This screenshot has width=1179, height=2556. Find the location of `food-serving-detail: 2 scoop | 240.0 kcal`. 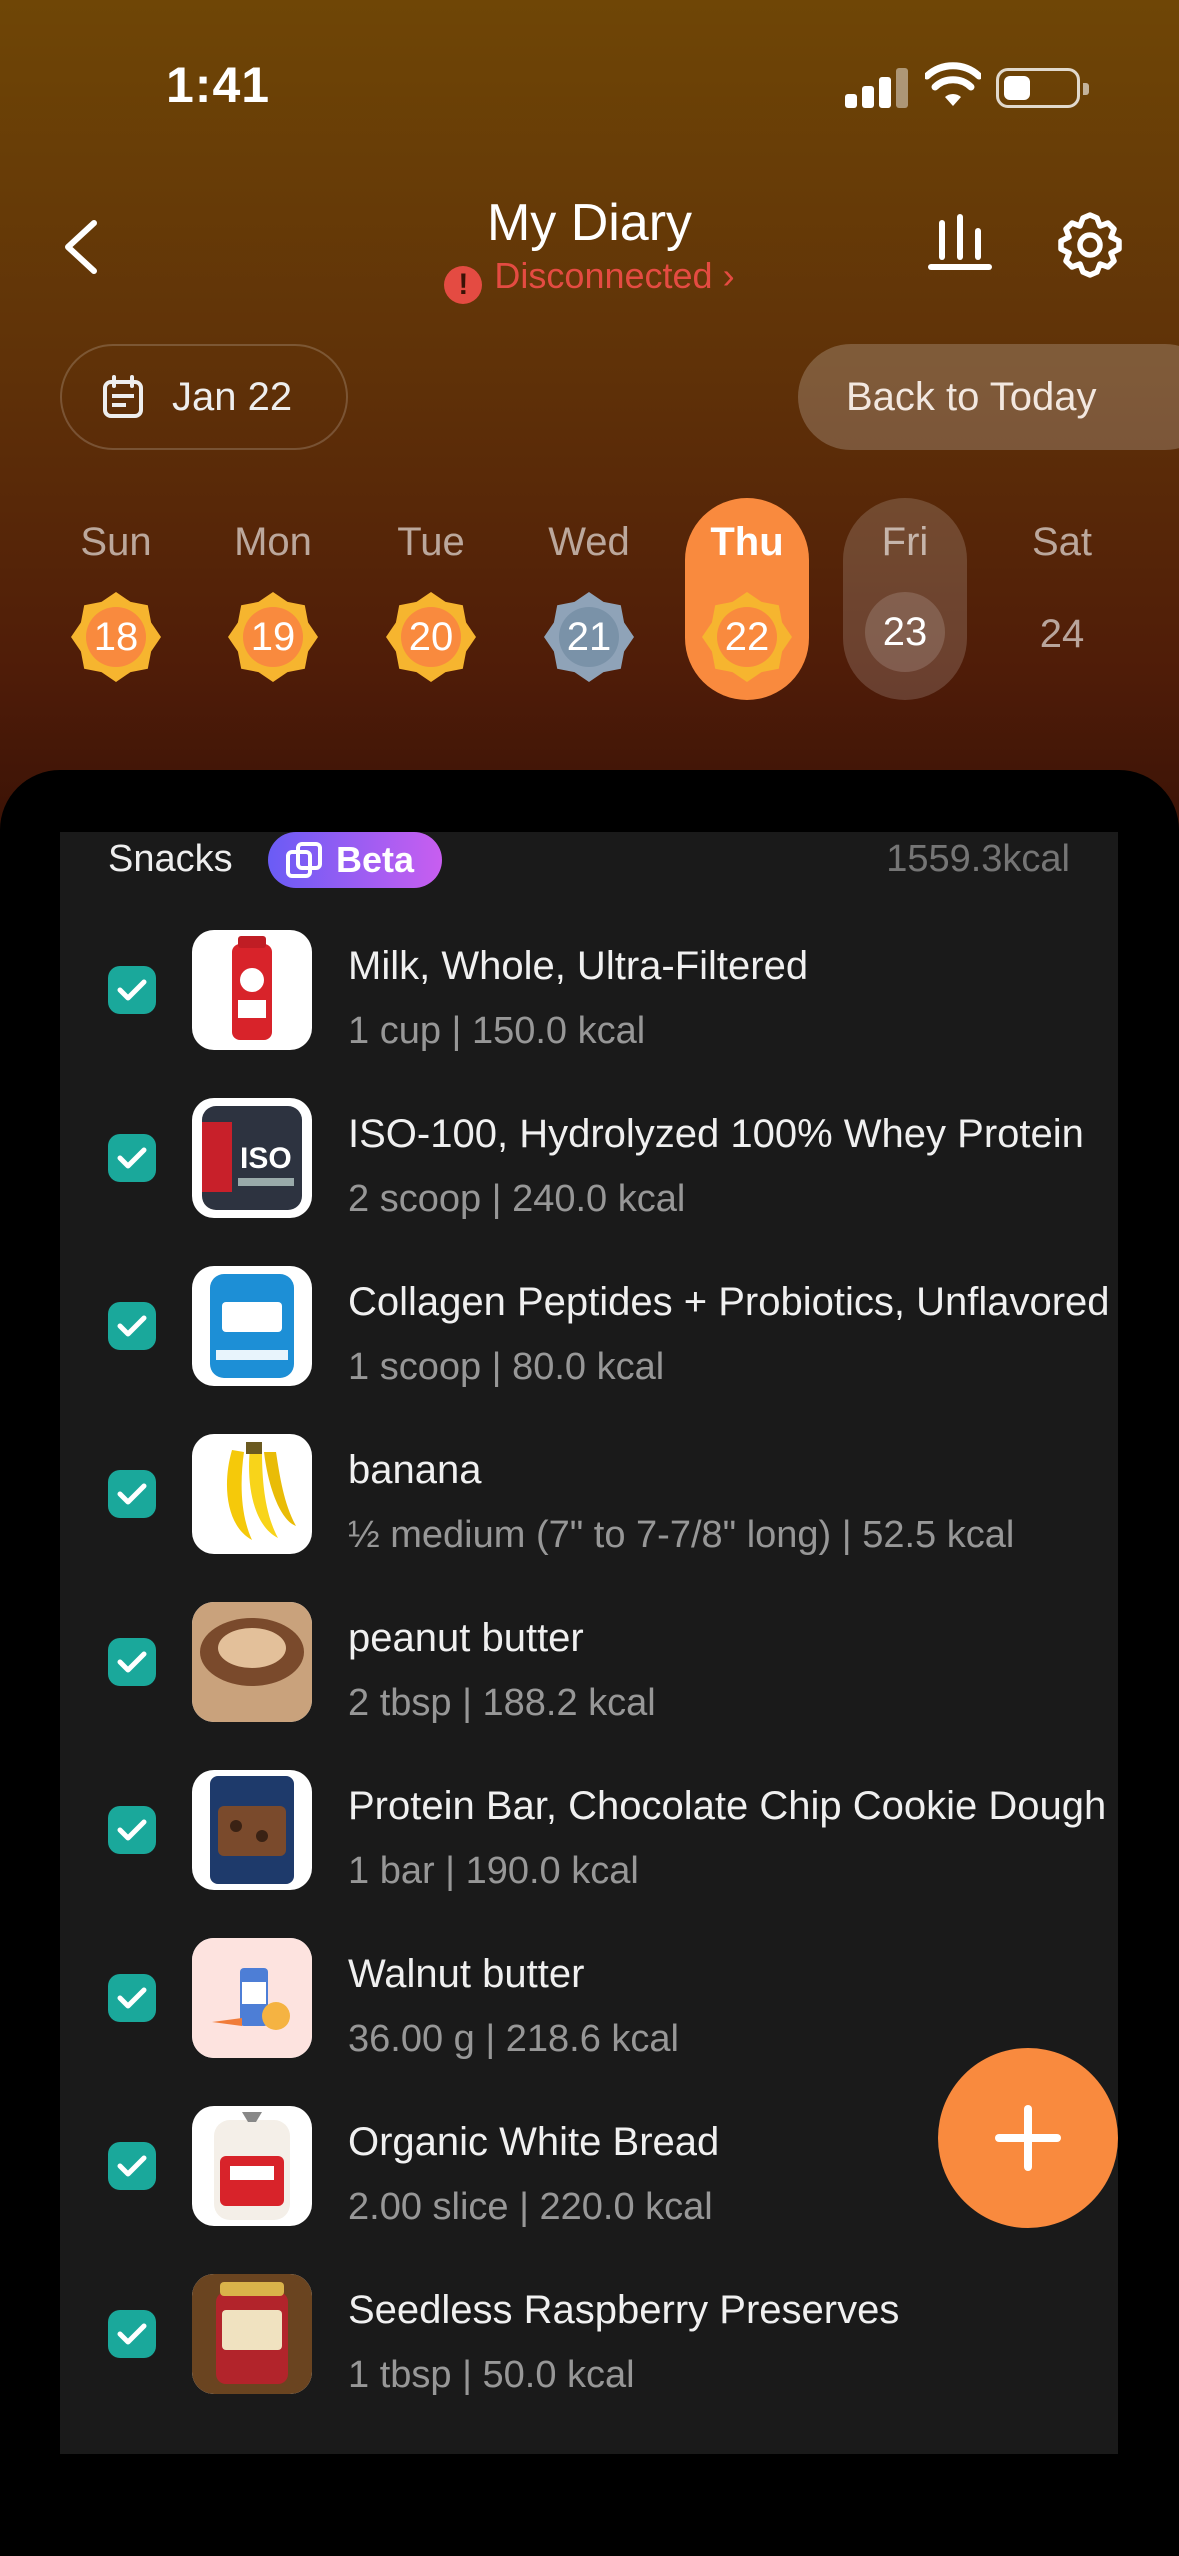

food-serving-detail: 2 scoop | 240.0 kcal is located at coordinates (517, 1199).